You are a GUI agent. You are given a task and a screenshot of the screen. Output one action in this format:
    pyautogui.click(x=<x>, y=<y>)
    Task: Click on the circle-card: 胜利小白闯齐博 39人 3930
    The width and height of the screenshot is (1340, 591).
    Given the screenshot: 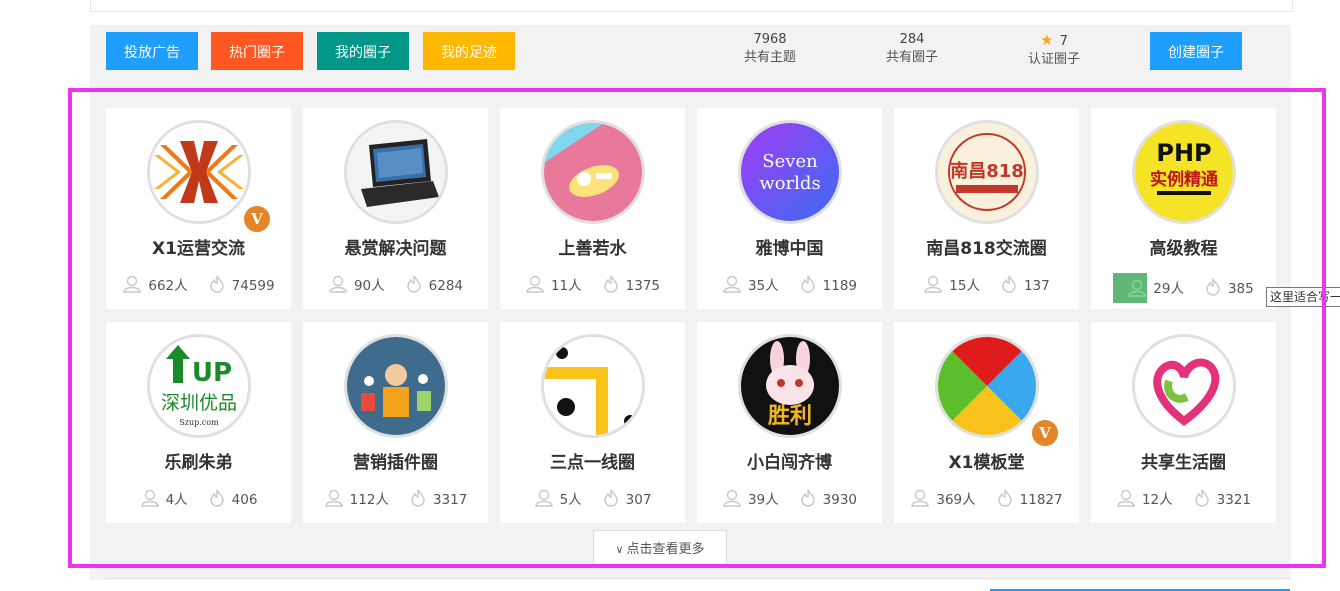 What is the action you would take?
    pyautogui.click(x=789, y=422)
    